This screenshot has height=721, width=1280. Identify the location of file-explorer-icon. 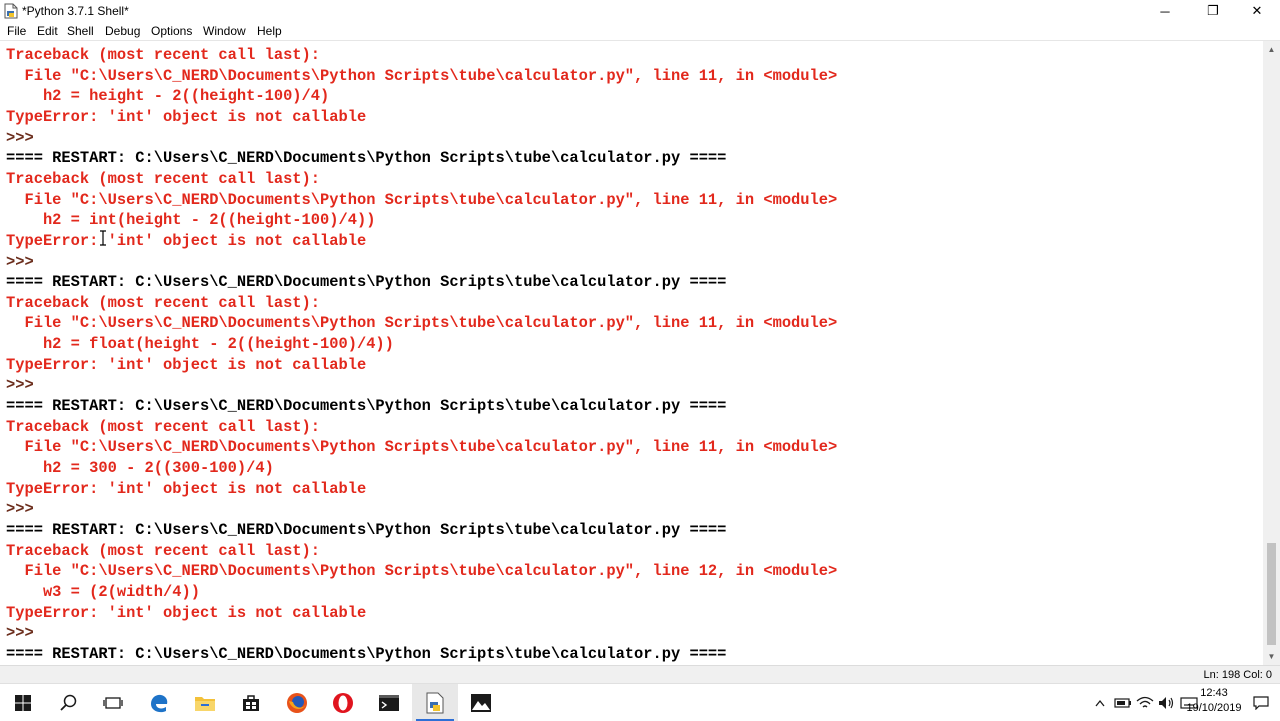
(205, 702).